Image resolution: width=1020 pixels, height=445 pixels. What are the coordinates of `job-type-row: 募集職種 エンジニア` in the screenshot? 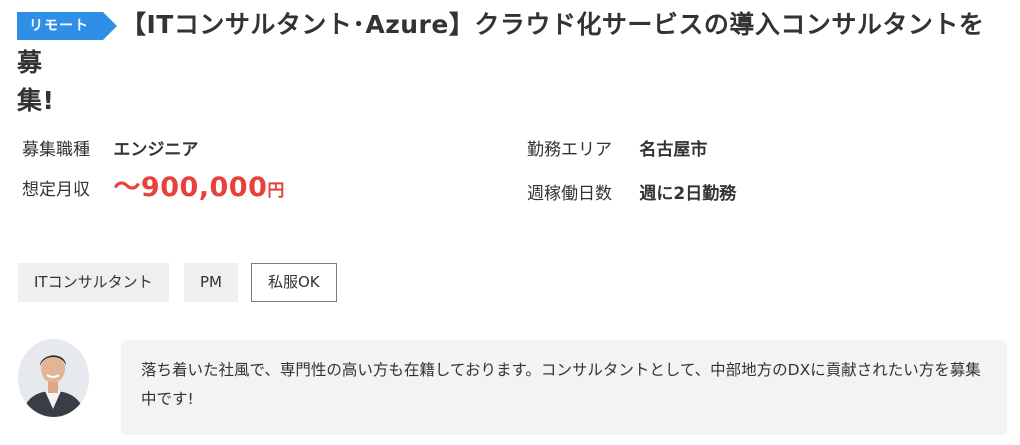 It's located at (110, 150).